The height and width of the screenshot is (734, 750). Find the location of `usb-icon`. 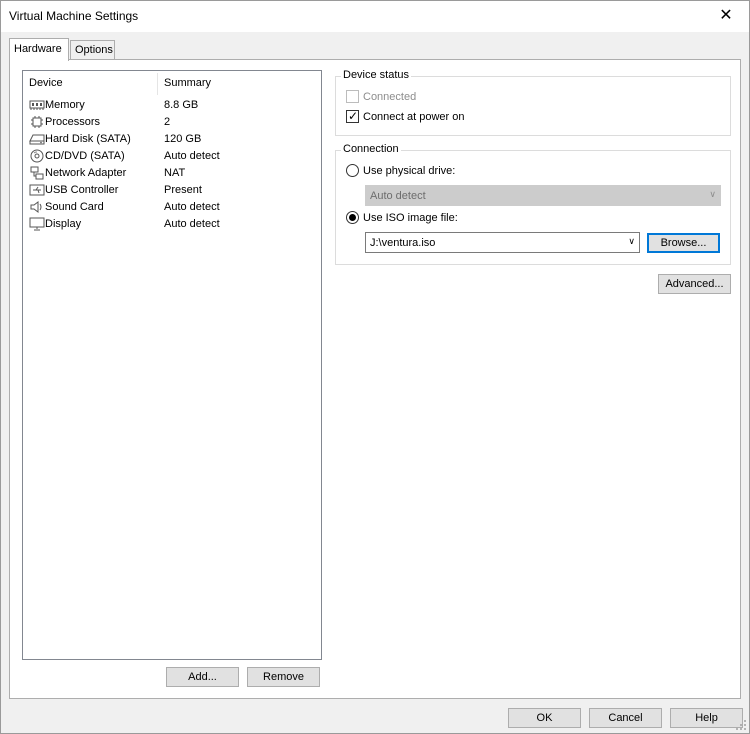

usb-icon is located at coordinates (37, 190).